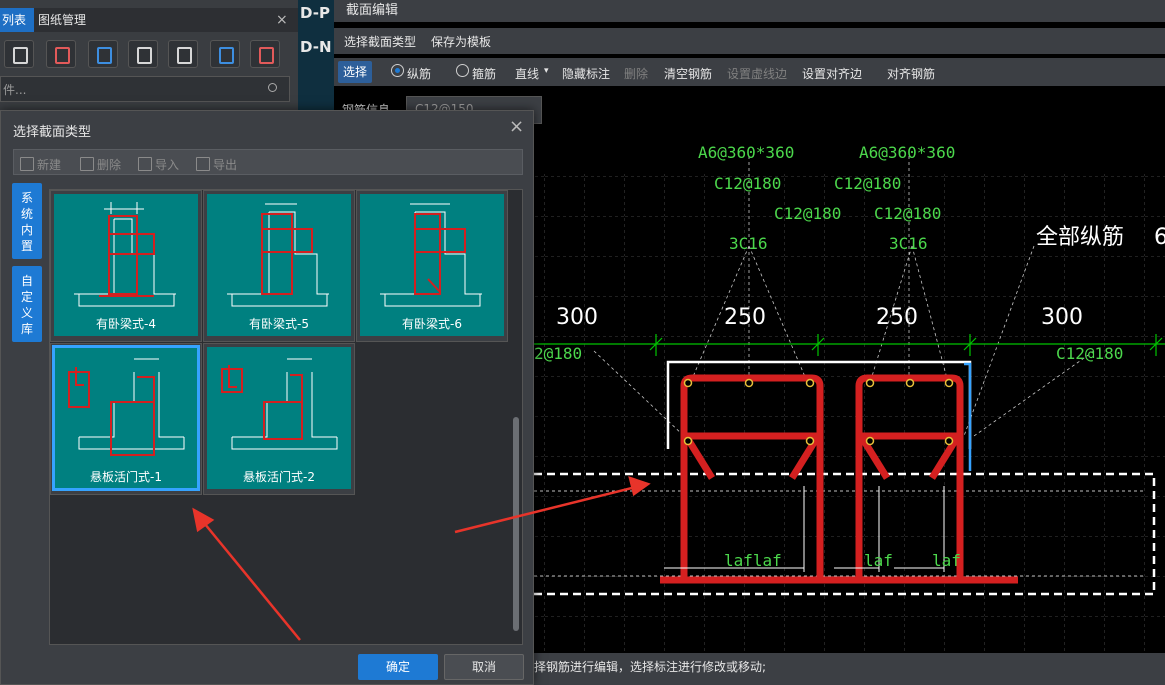 This screenshot has height=685, width=1165. I want to click on axis-label: D-P, so click(315, 13).